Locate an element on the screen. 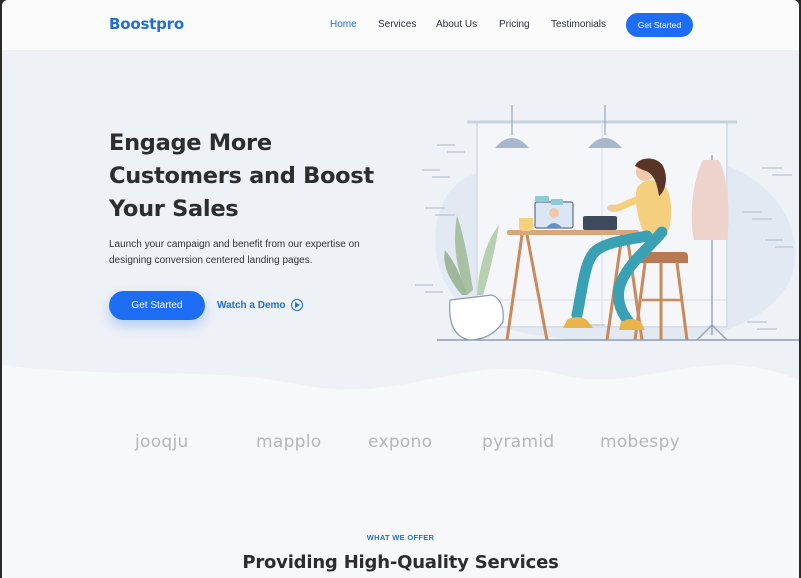 The width and height of the screenshot is (801, 578). mug is located at coordinates (526, 224).